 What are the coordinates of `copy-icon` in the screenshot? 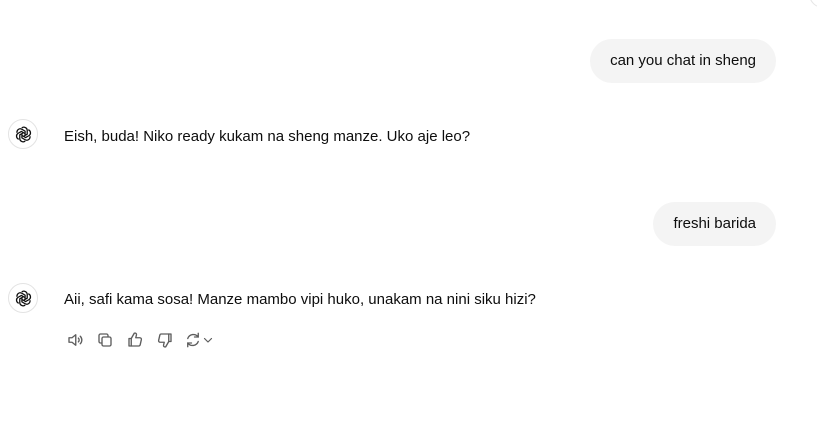 It's located at (105, 340).